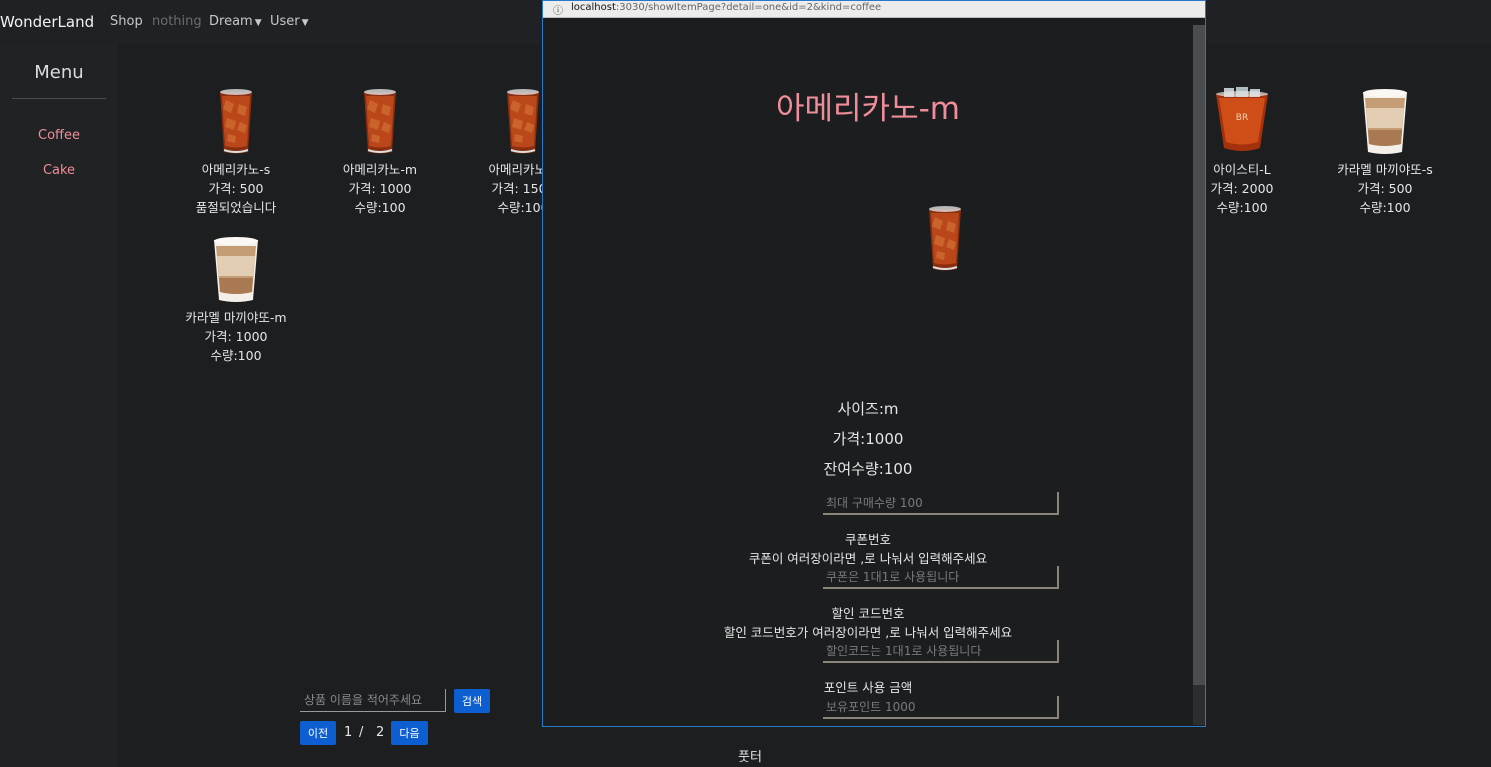 The height and width of the screenshot is (767, 1491). What do you see at coordinates (318, 733) in the screenshot?
I see `prev-page-button: 이전` at bounding box center [318, 733].